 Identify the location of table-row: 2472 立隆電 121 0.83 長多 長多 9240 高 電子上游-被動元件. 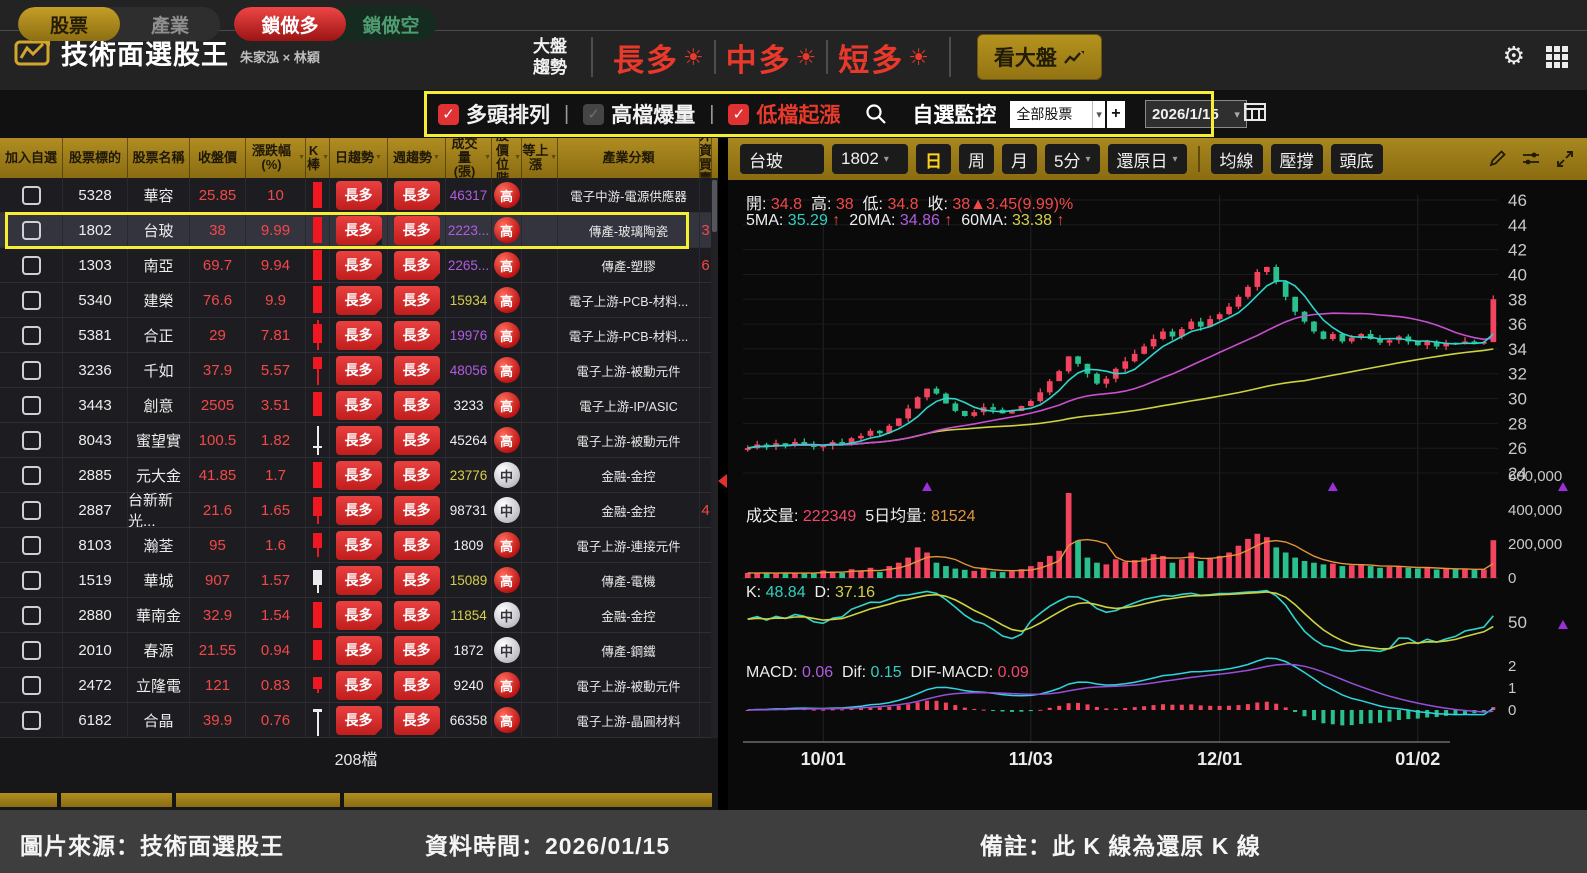
(359, 685).